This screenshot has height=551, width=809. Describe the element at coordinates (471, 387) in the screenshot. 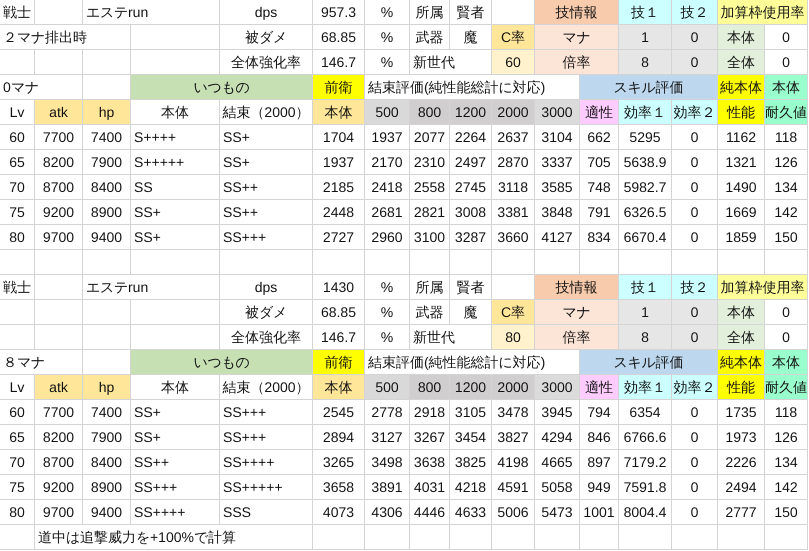

I see `column-header: 1200` at that location.